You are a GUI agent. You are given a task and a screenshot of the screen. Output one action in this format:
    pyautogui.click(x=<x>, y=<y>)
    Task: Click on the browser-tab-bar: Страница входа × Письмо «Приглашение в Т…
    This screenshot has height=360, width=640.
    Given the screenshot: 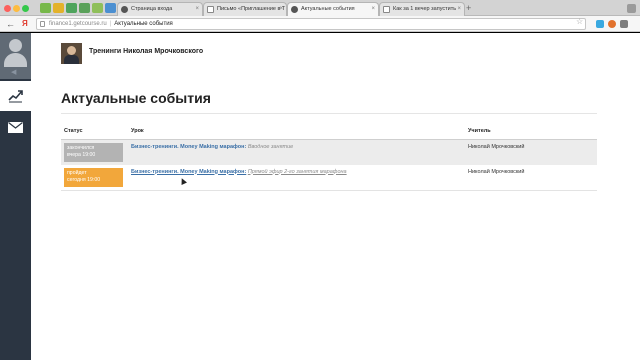 What is the action you would take?
    pyautogui.click(x=320, y=8)
    